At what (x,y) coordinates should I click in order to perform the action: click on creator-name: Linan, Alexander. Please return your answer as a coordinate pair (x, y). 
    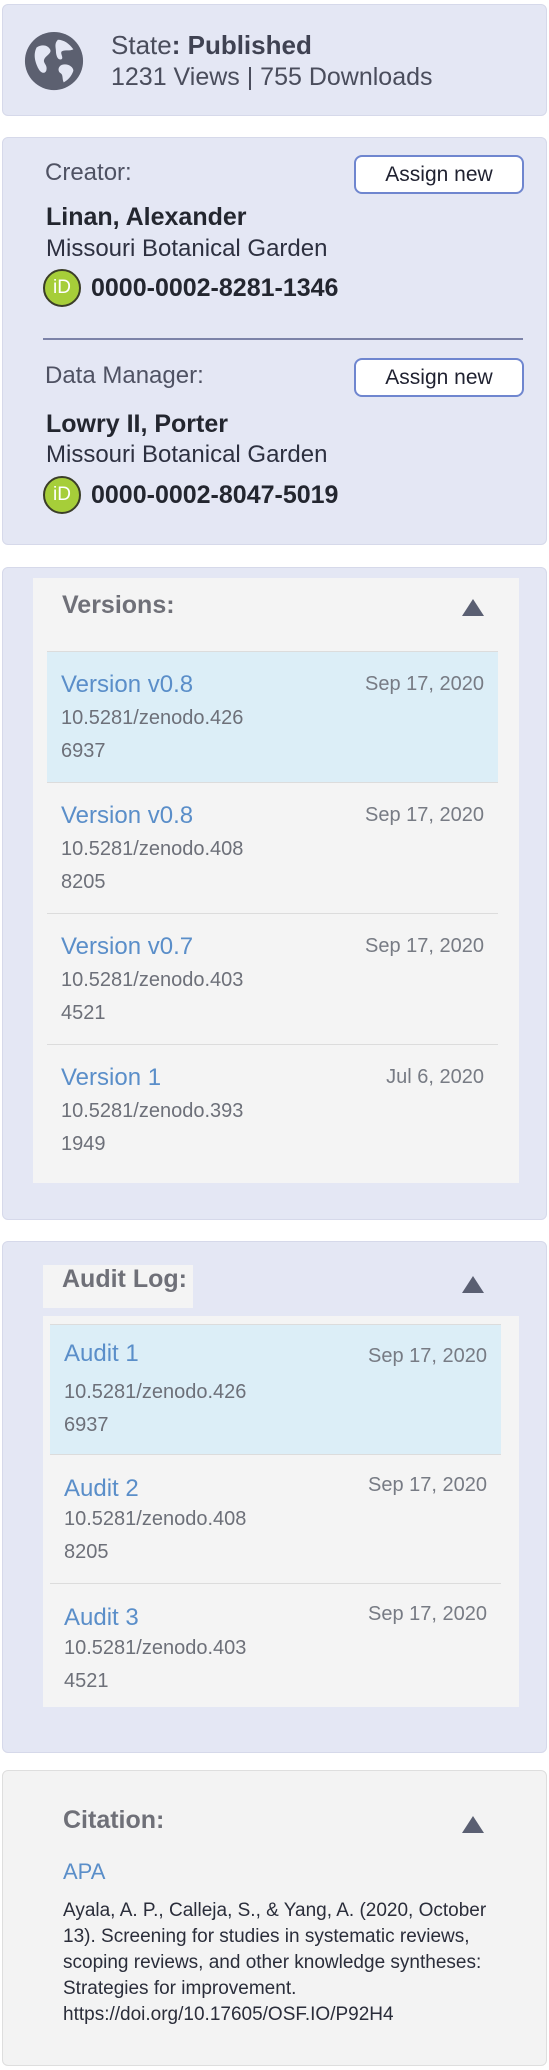
    Looking at the image, I should click on (146, 217).